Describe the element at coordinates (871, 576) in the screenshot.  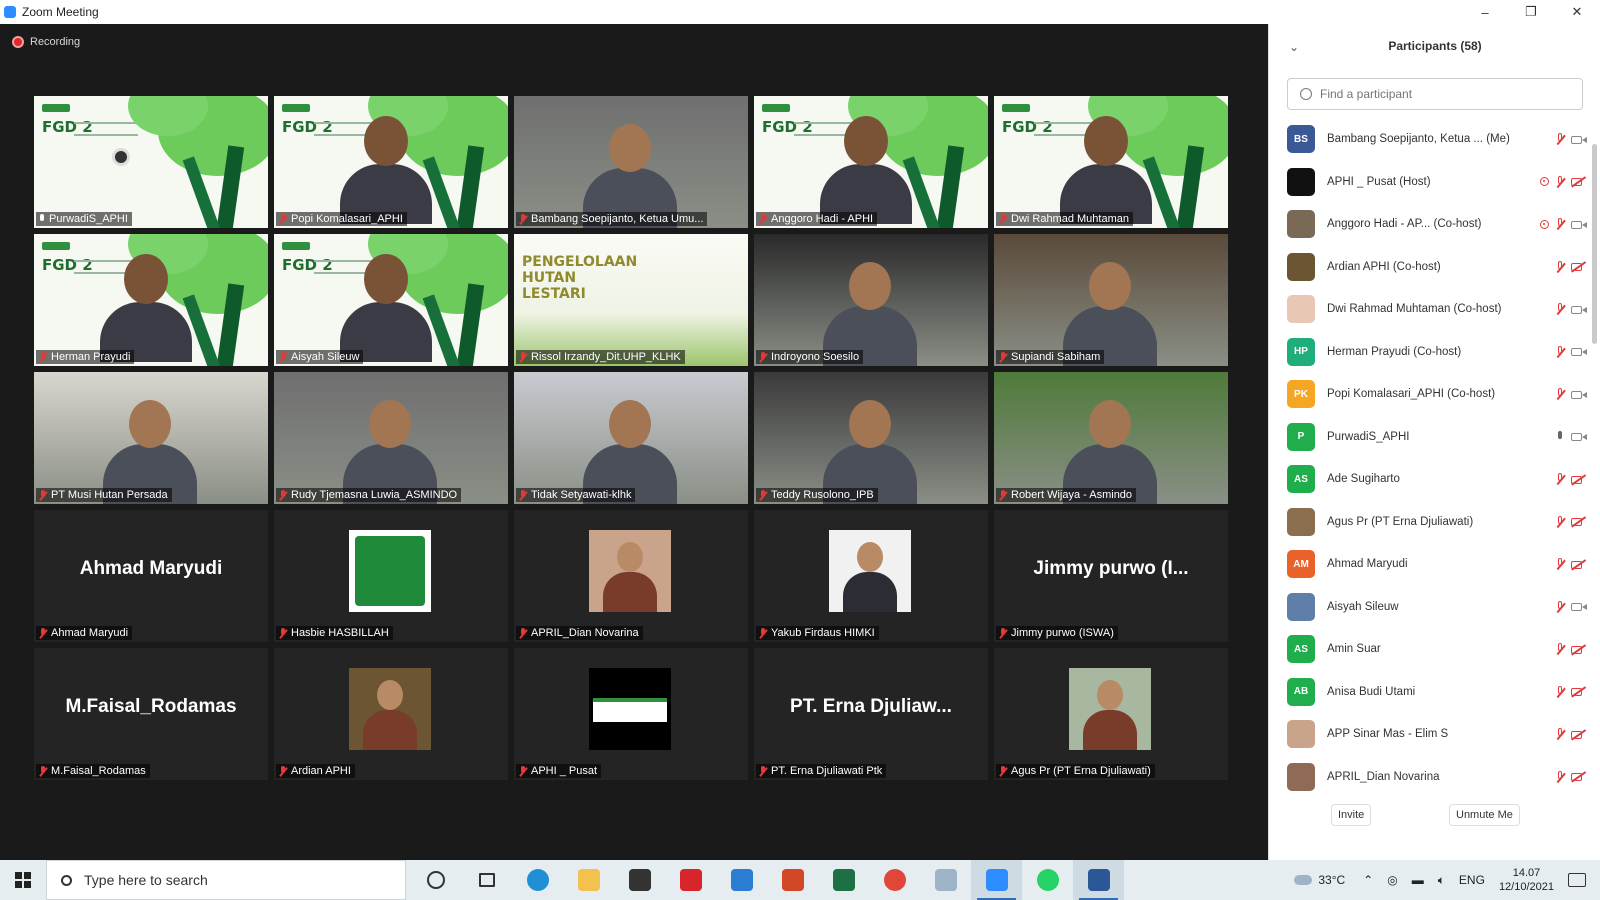
I see `video-tile: Yakub Firdaus HIMKI` at that location.